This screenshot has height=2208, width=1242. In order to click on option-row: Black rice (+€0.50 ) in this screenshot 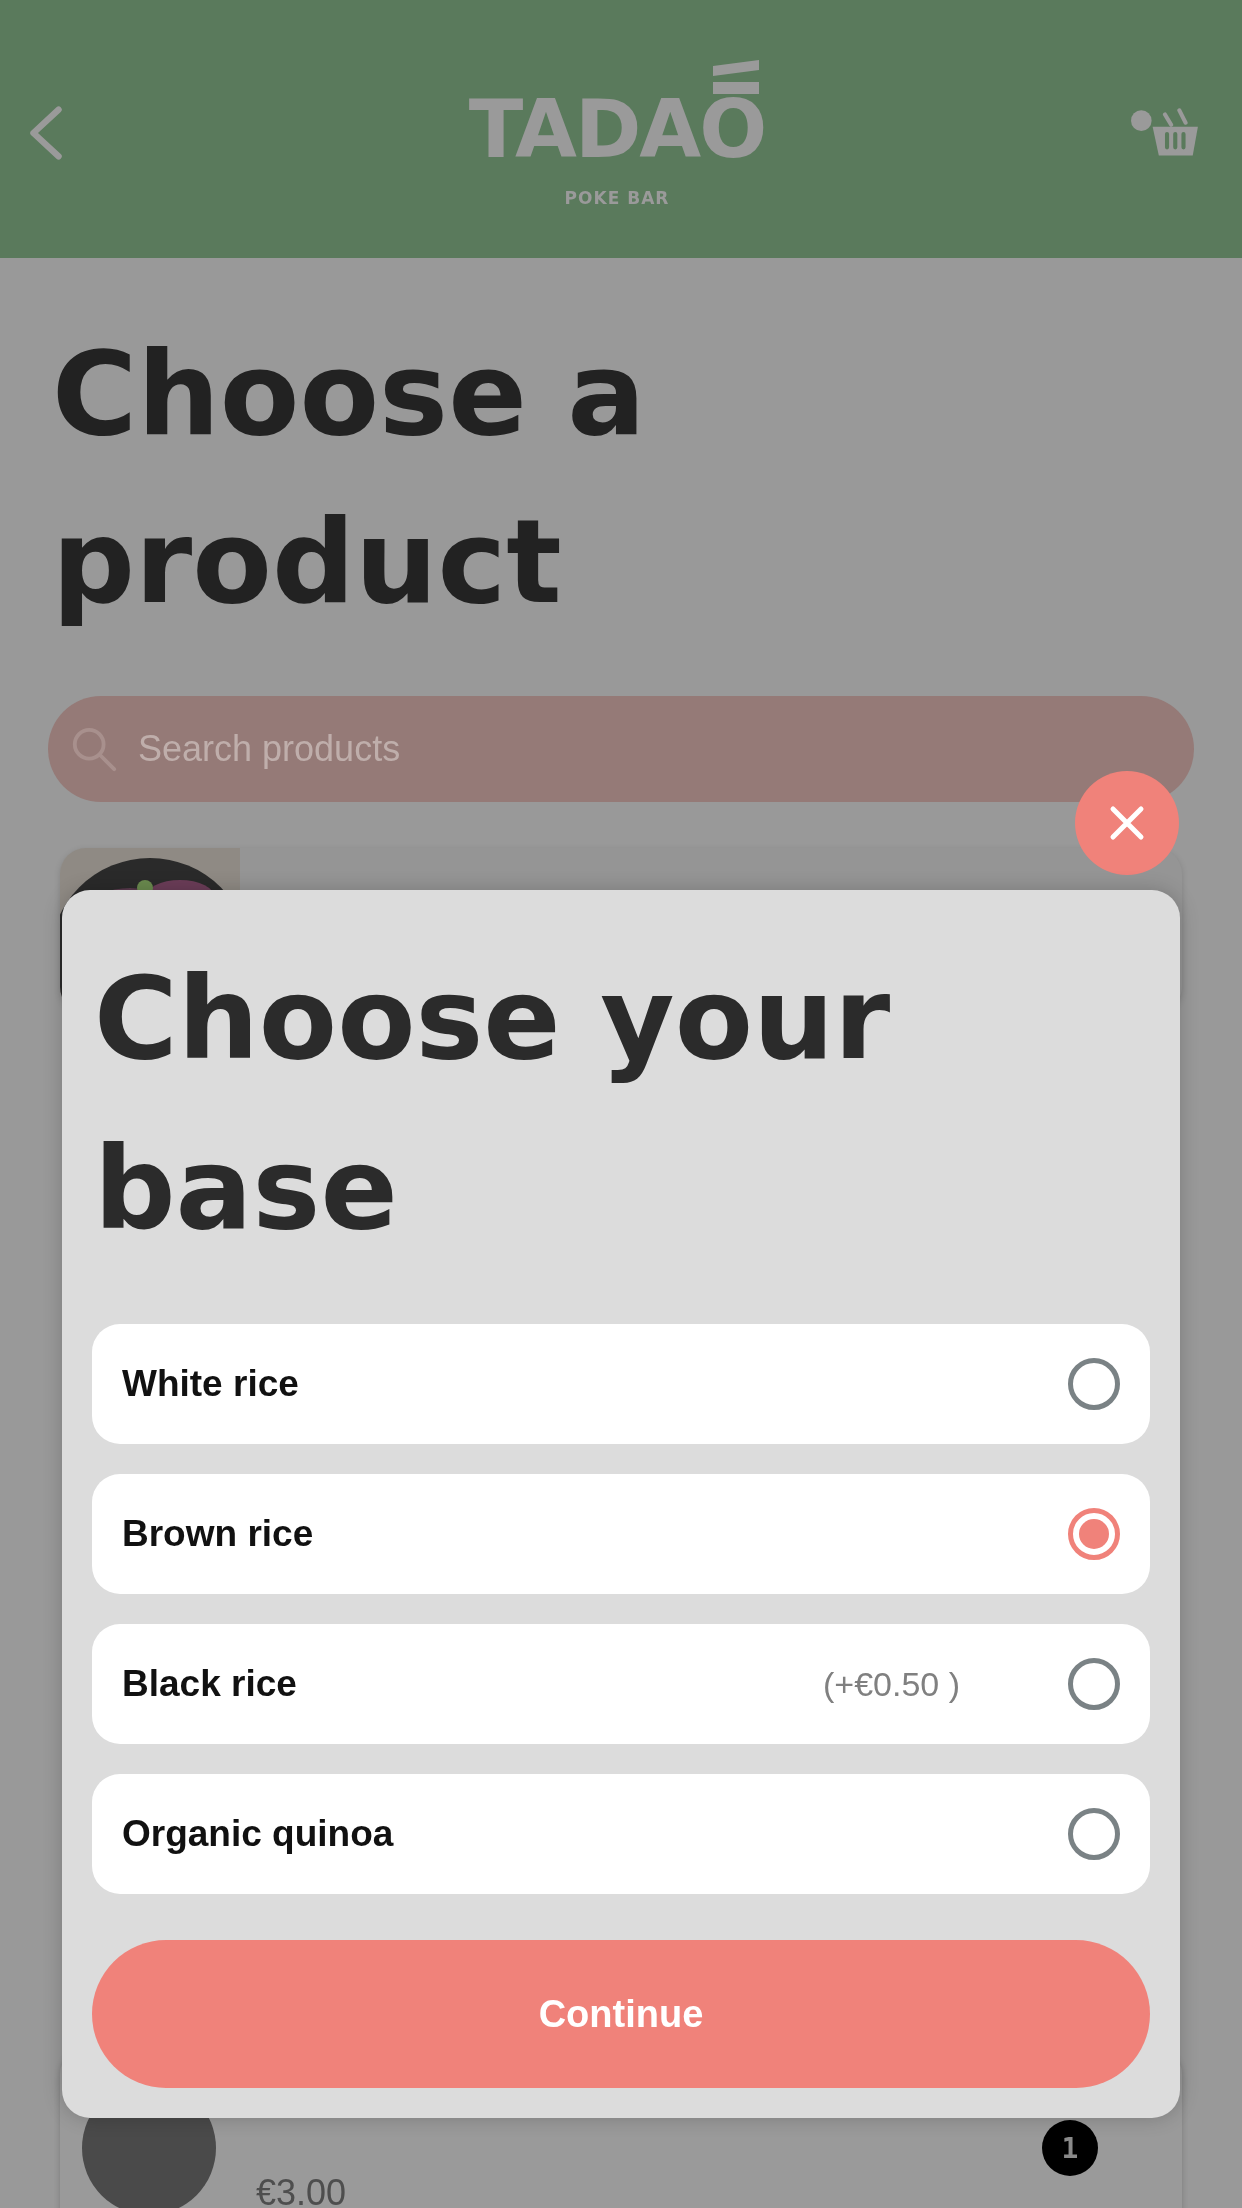, I will do `click(621, 1684)`.